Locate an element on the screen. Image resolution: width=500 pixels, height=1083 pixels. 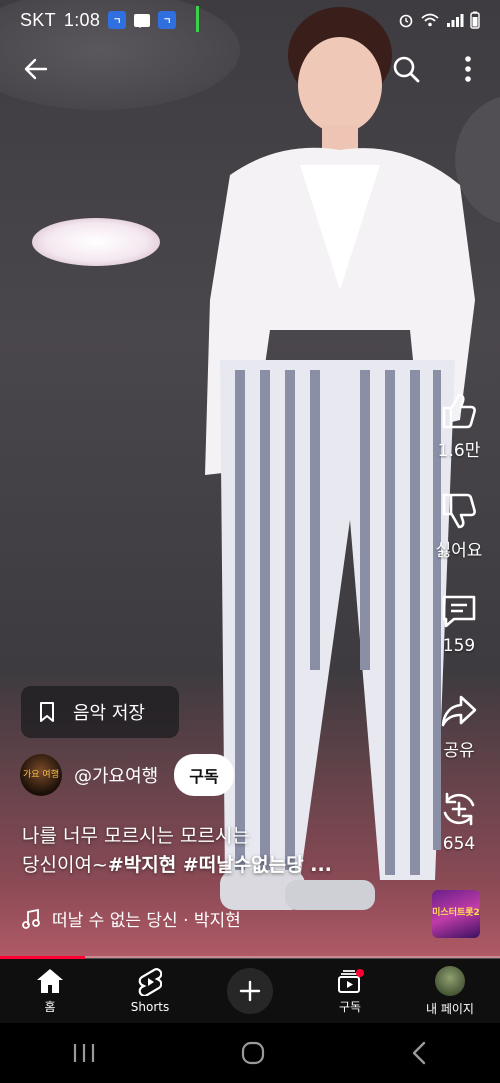
nav-home: 홈 is located at coordinates (50, 991).